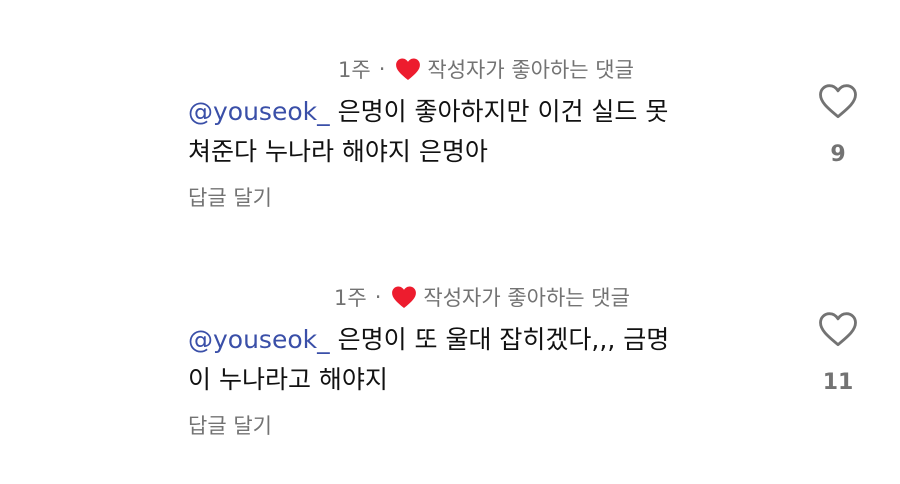 The image size is (900, 484). I want to click on like-count: 9, so click(838, 154).